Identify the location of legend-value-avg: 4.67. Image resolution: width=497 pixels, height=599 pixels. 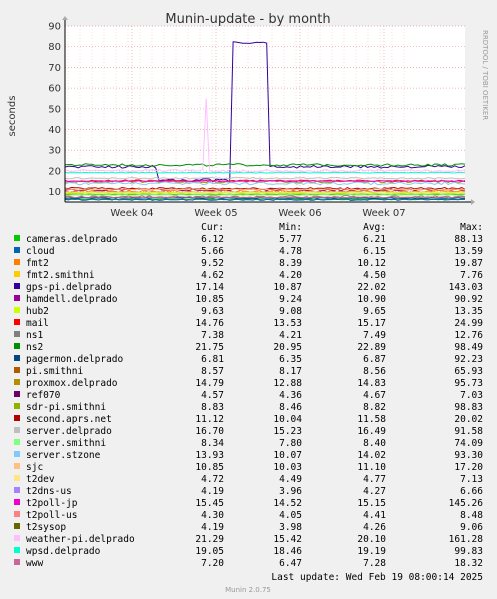
(374, 395).